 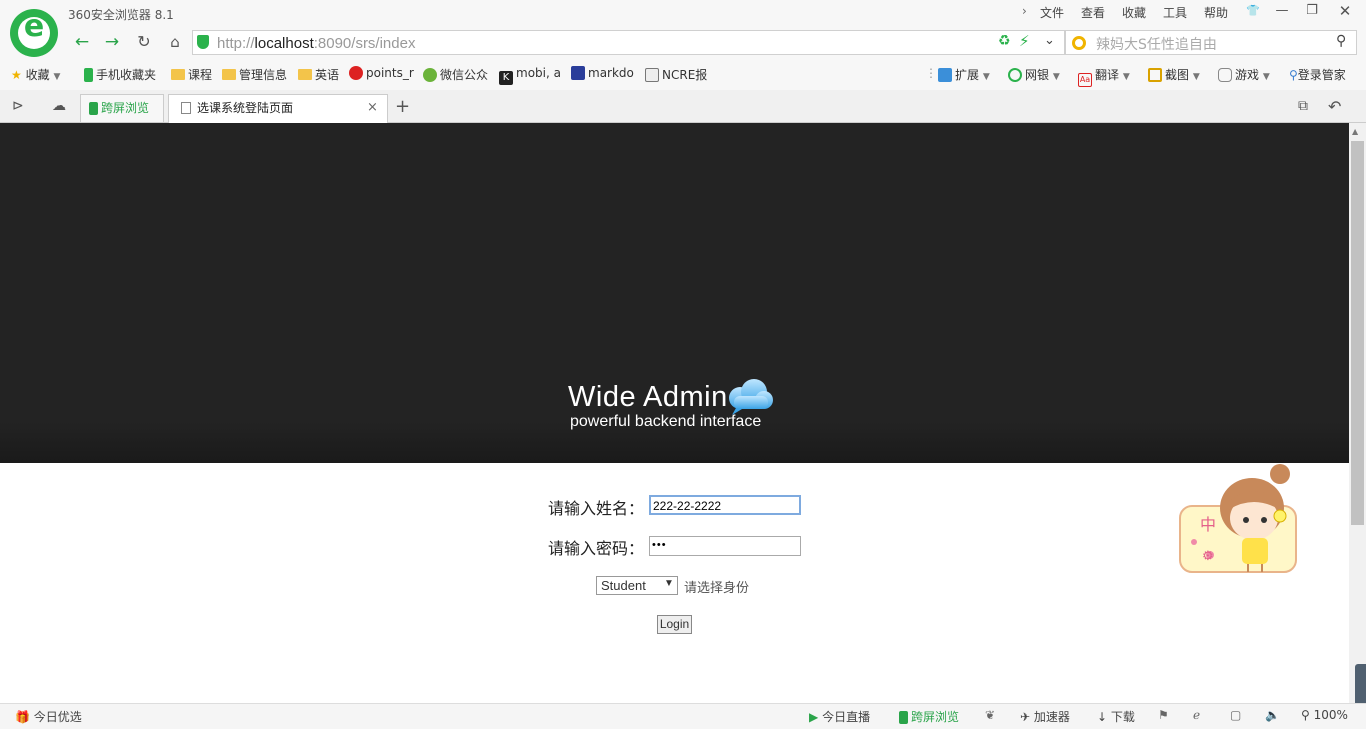 I want to click on security-shield-icon, so click(x=203, y=42).